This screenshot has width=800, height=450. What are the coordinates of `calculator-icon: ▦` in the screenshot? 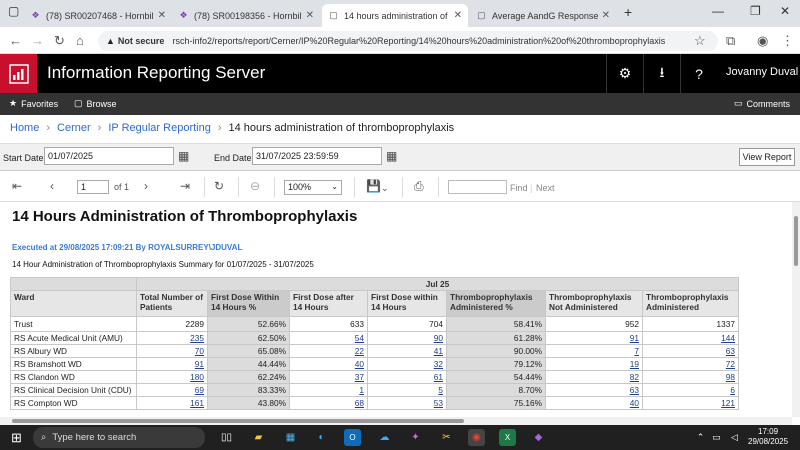 It's located at (290, 437).